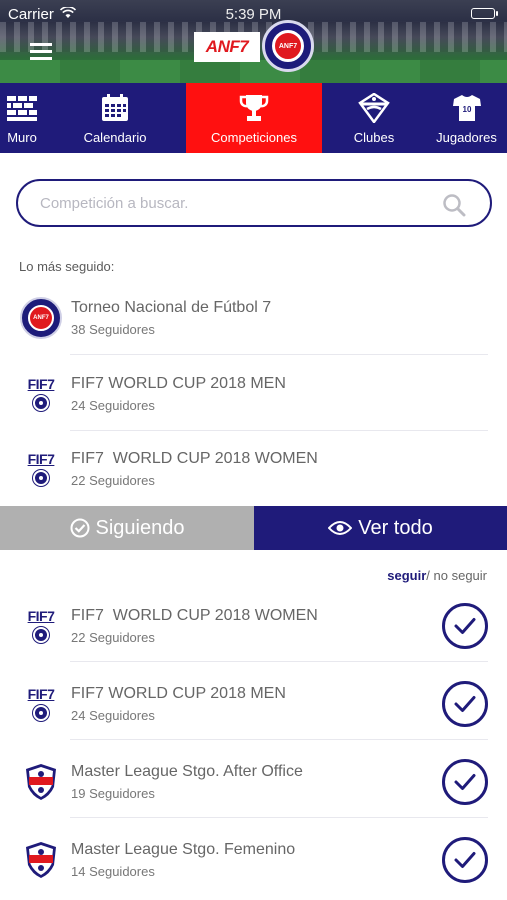 This screenshot has width=507, height=900. I want to click on ver-todo-toggle-button: Ver todo, so click(380, 528).